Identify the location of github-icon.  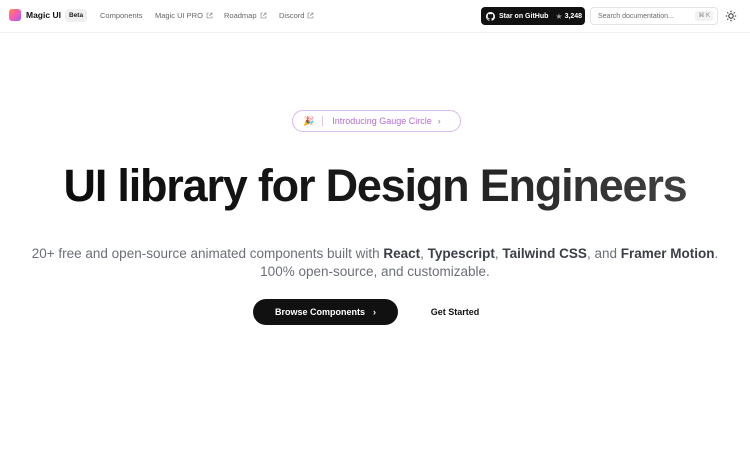
(490, 16).